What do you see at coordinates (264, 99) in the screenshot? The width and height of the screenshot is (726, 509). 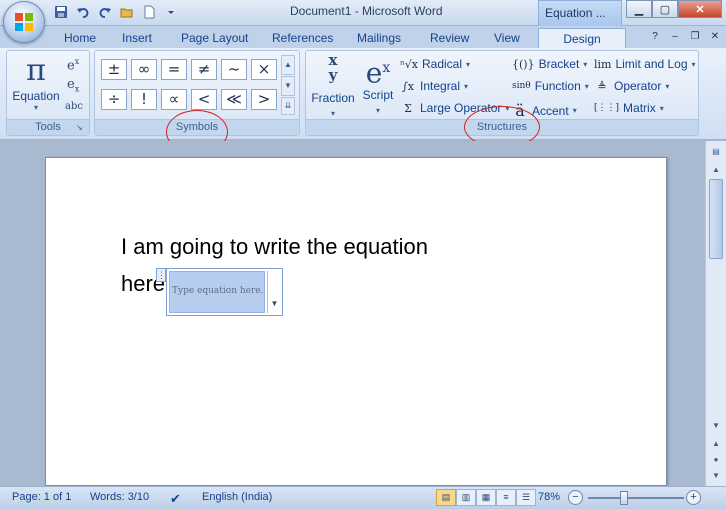 I see `symbol-greater-than: >` at bounding box center [264, 99].